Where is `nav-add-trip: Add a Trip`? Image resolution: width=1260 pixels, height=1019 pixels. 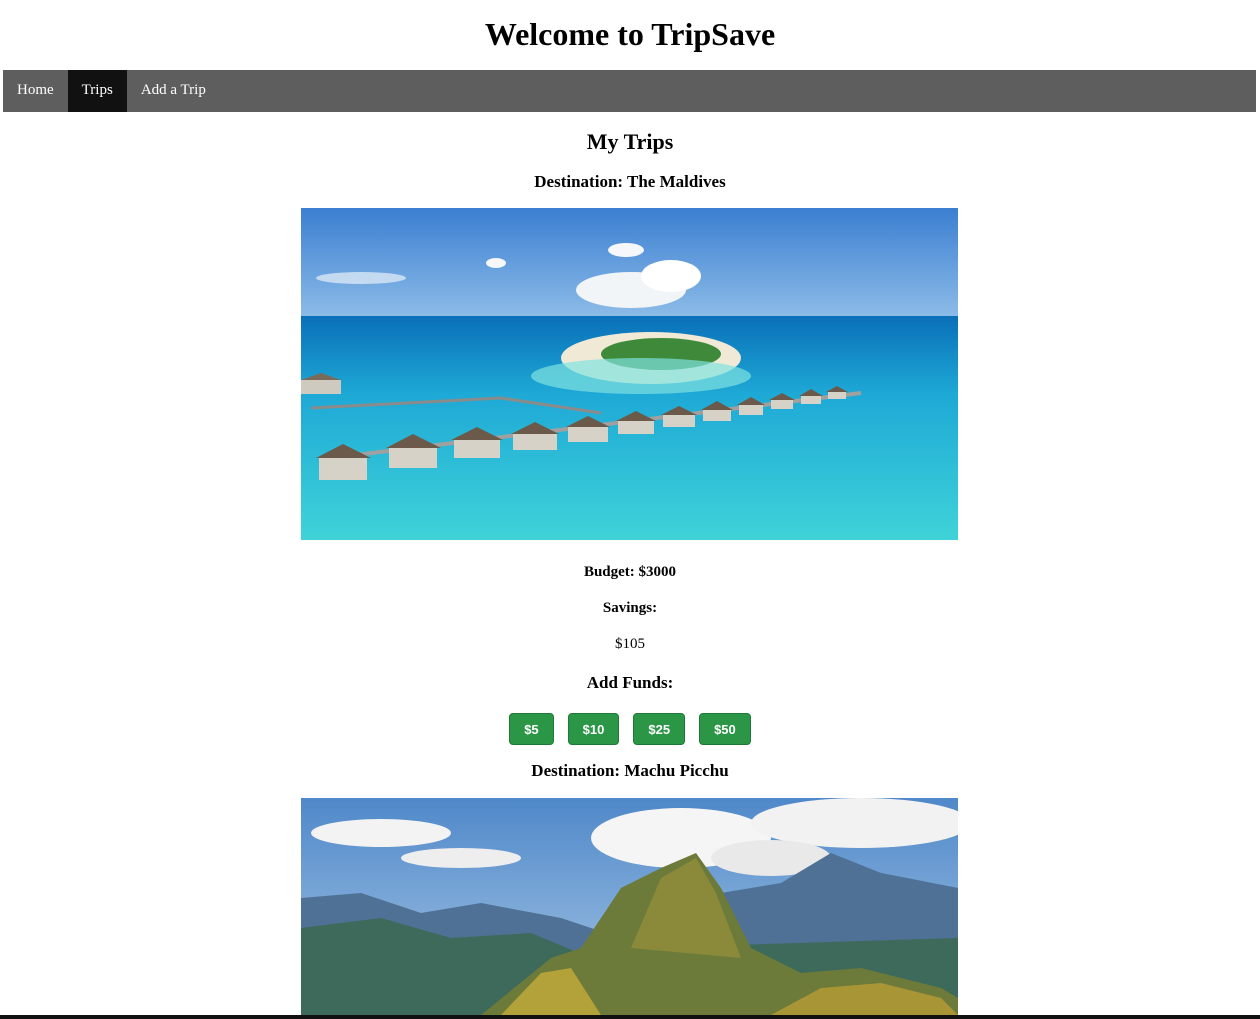 nav-add-trip: Add a Trip is located at coordinates (173, 91).